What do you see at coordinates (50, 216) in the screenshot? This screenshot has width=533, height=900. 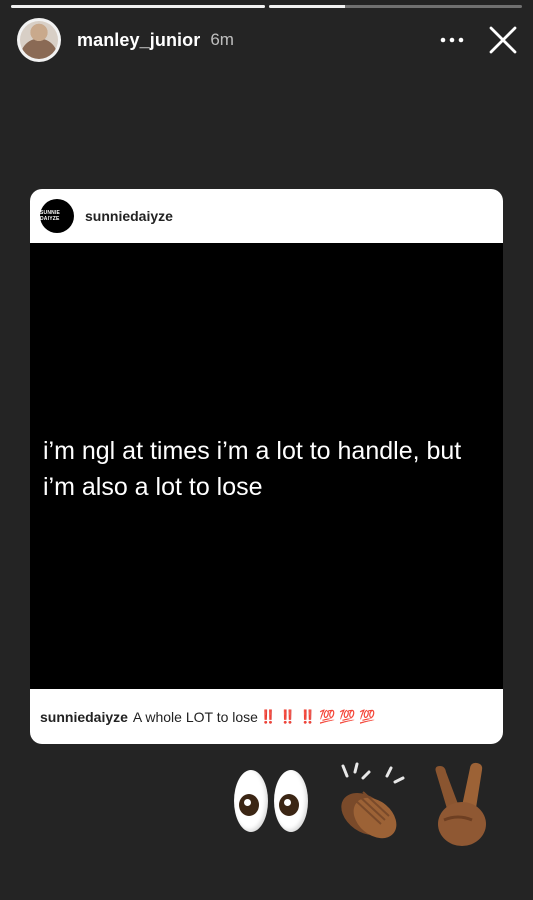 I see `post-avatar-text: SUNNIE DAIYZE` at bounding box center [50, 216].